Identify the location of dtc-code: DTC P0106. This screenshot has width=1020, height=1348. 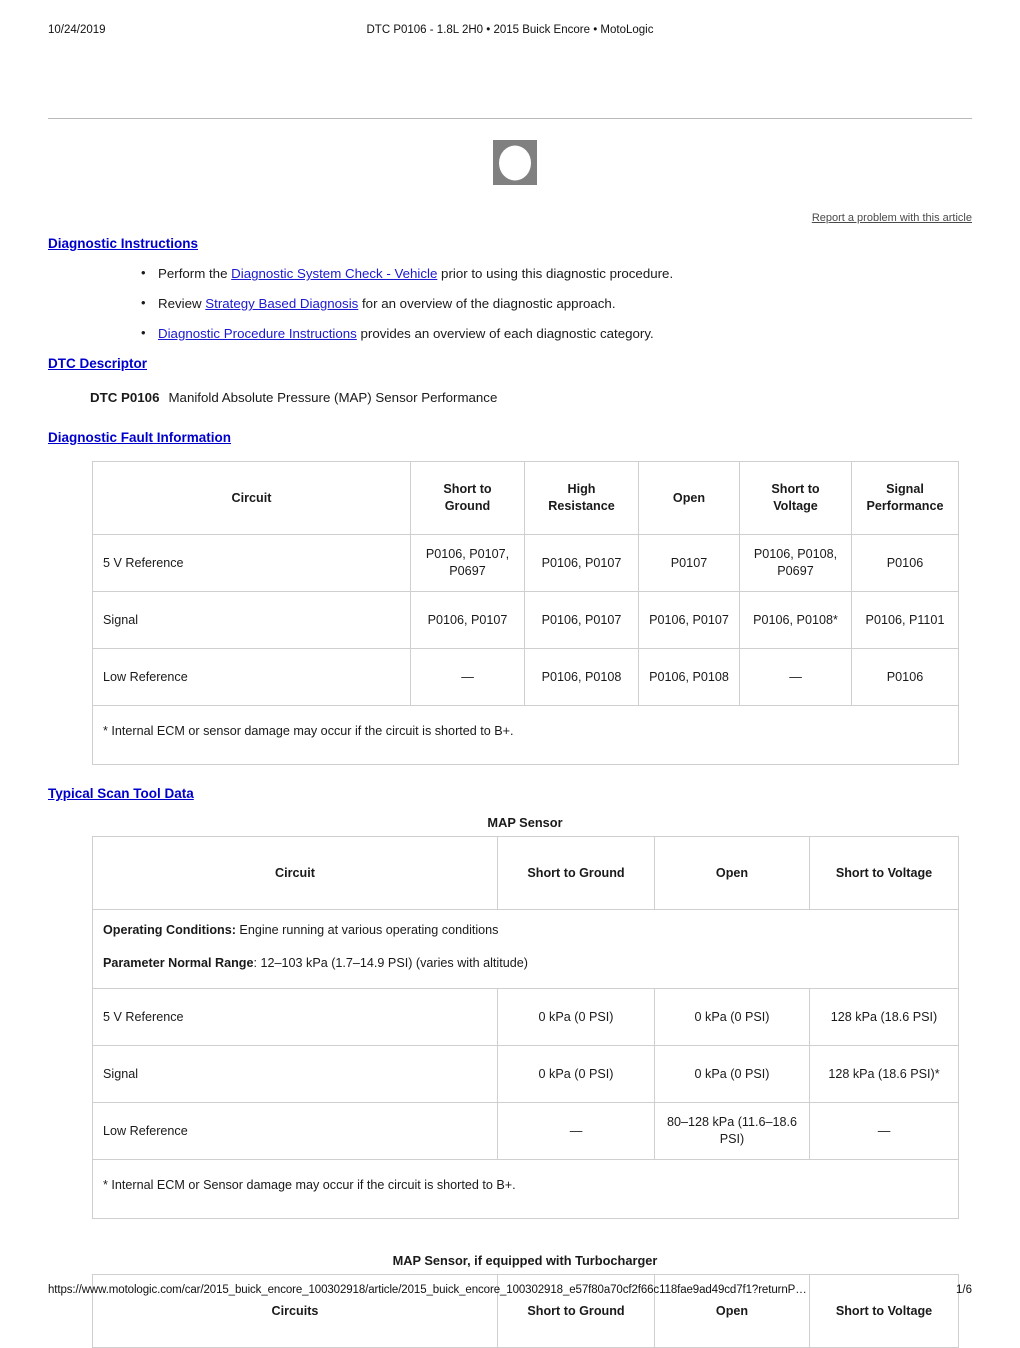
(125, 397).